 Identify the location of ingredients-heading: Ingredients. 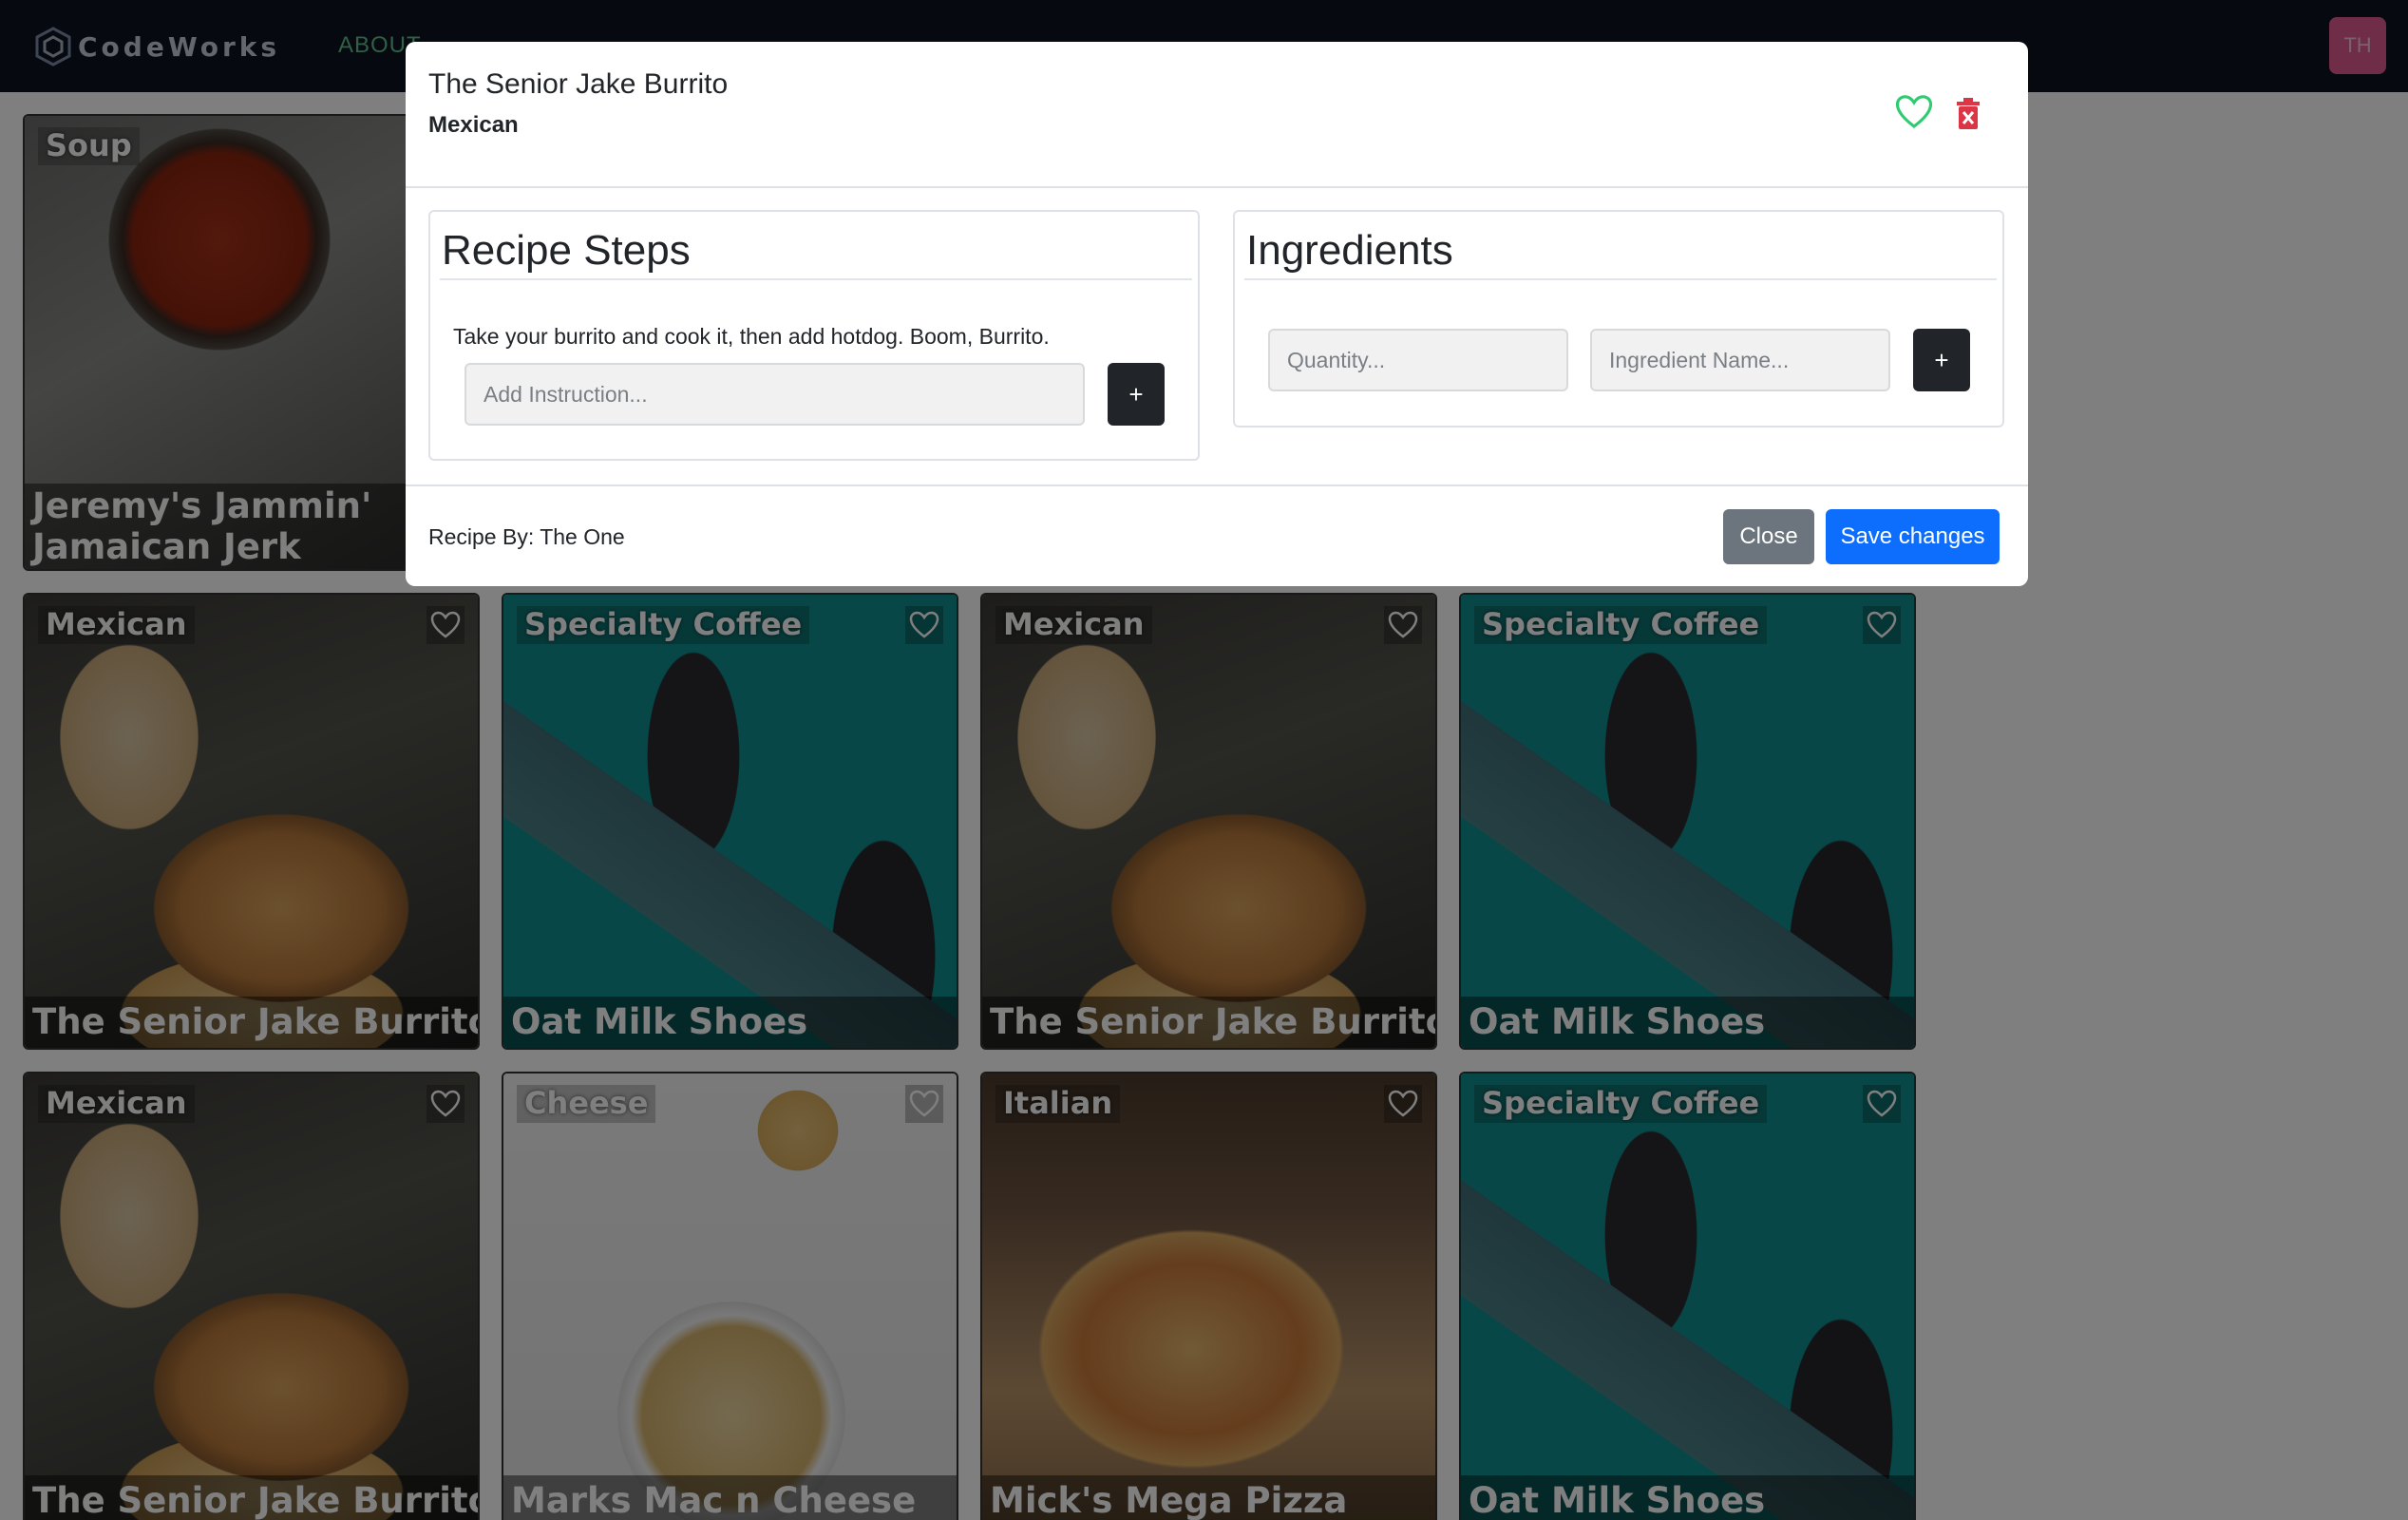
(1350, 250).